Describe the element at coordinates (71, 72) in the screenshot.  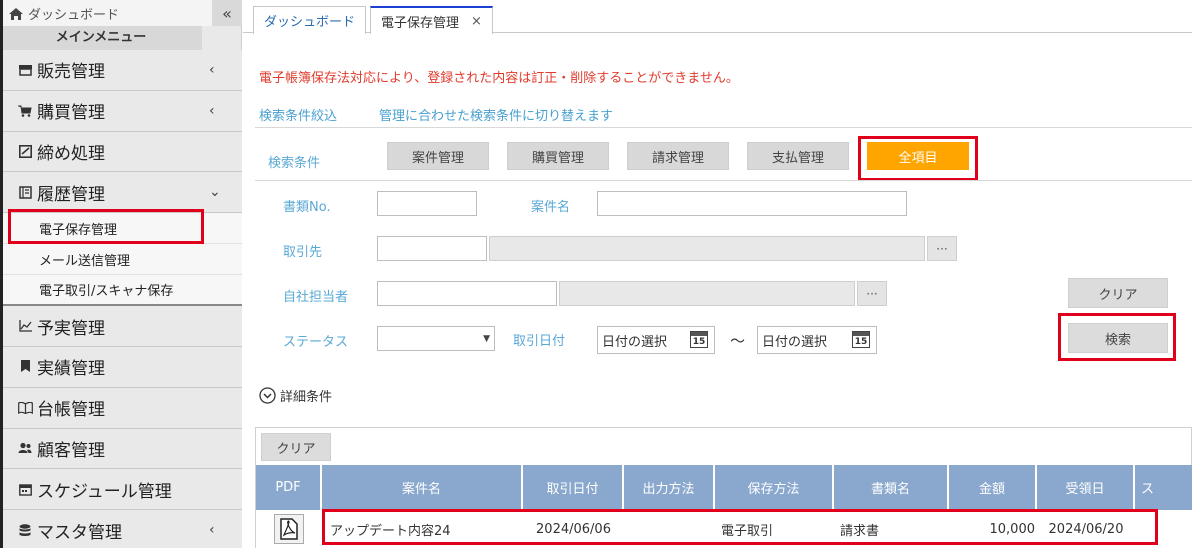
I see `sidebar-item-label: 販売管理` at that location.